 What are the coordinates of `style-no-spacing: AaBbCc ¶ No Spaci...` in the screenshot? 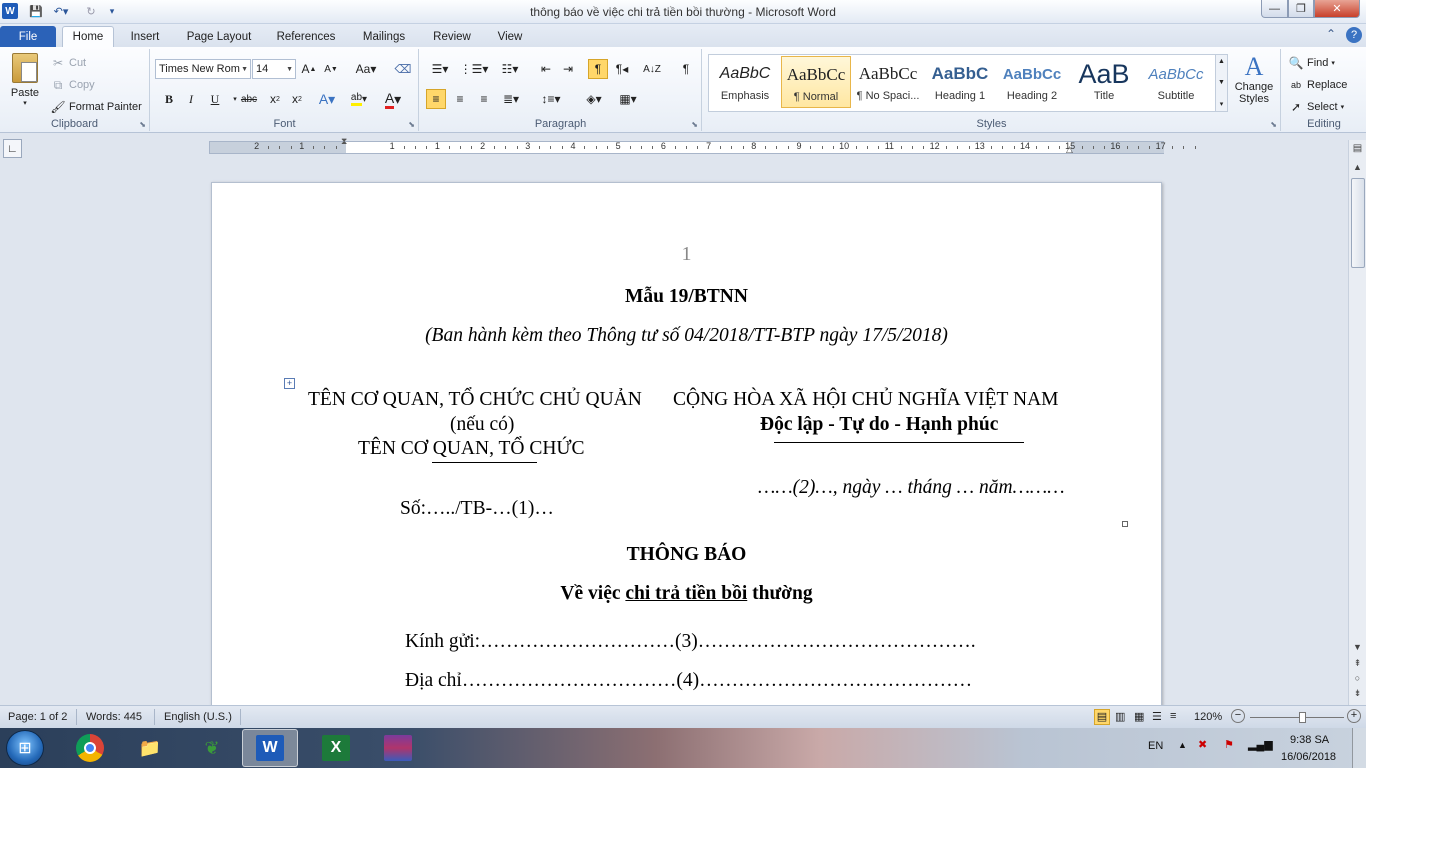 It's located at (888, 82).